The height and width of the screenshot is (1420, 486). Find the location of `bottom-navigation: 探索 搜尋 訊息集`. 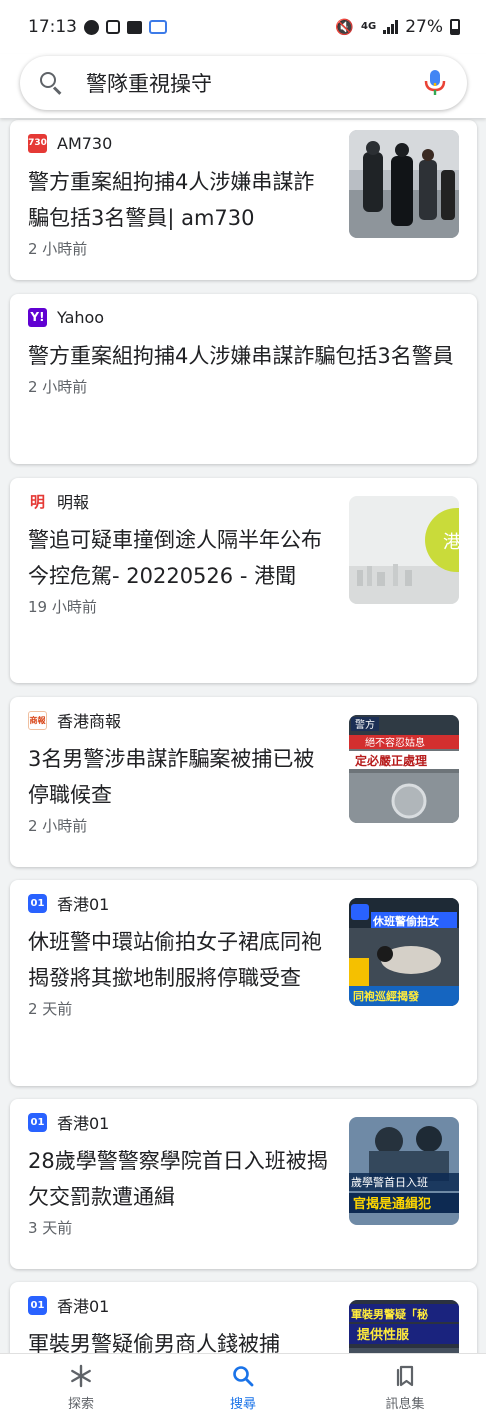

bottom-navigation: 探索 搜尋 訊息集 is located at coordinates (243, 1386).